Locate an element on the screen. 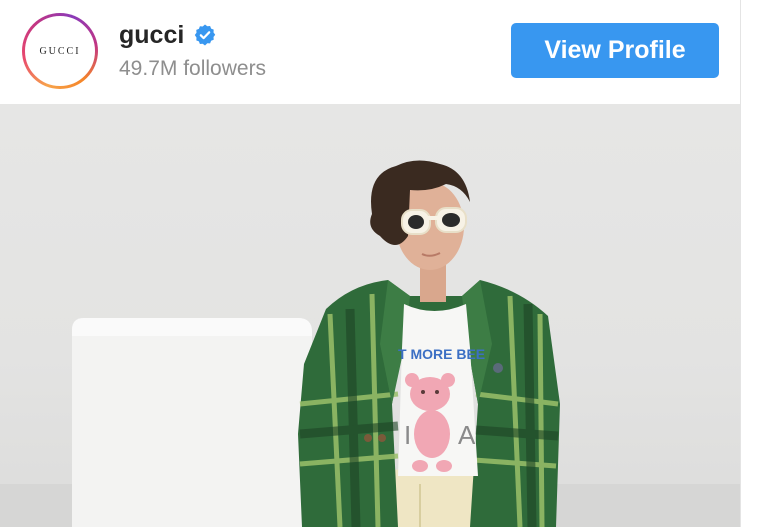  svg-text: A is located at coordinates (467, 435).